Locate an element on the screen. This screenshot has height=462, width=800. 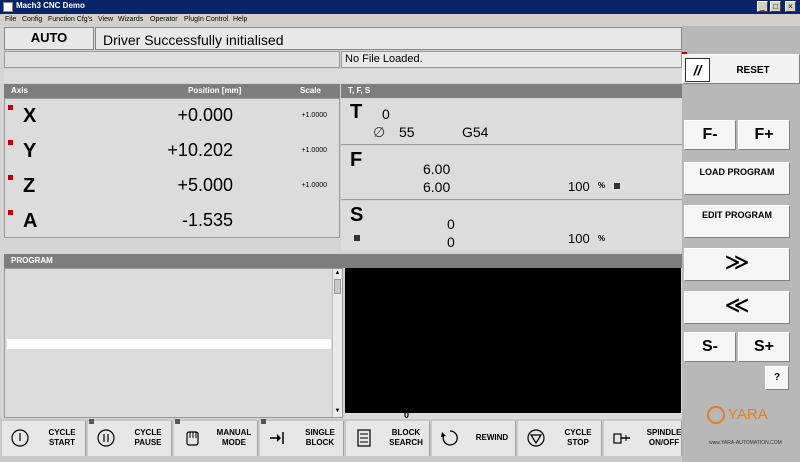
forward-button: ≫ is located at coordinates (737, 264).